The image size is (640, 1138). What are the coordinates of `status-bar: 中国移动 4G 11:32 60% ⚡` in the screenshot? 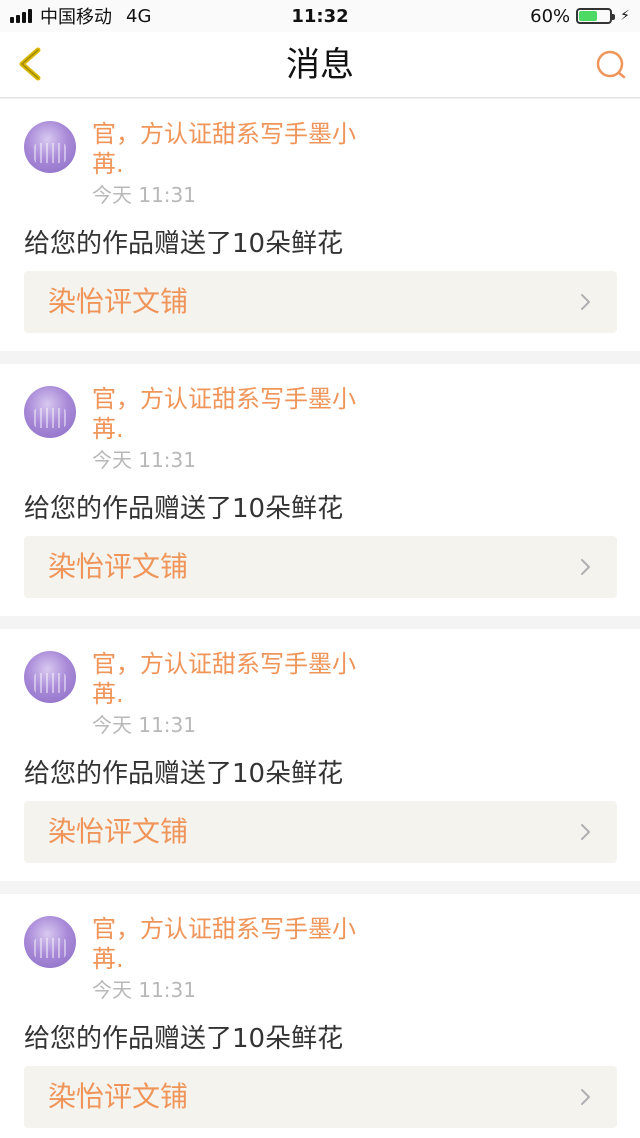 It's located at (320, 16).